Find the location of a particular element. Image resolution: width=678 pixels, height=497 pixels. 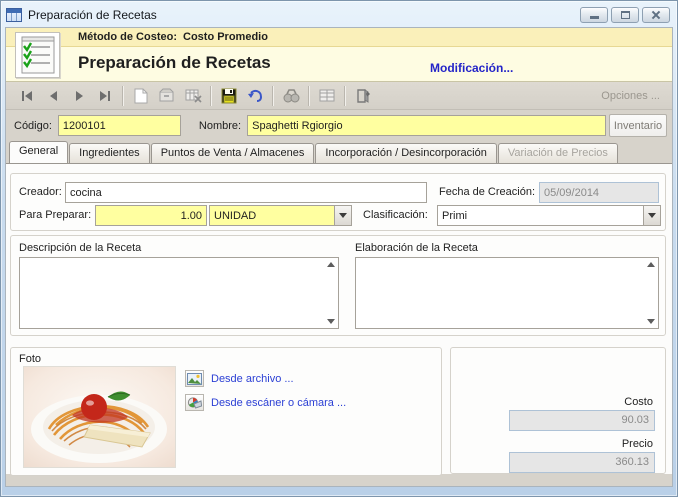

record-bar: Código: Nombre: Inventario is located at coordinates (339, 125).